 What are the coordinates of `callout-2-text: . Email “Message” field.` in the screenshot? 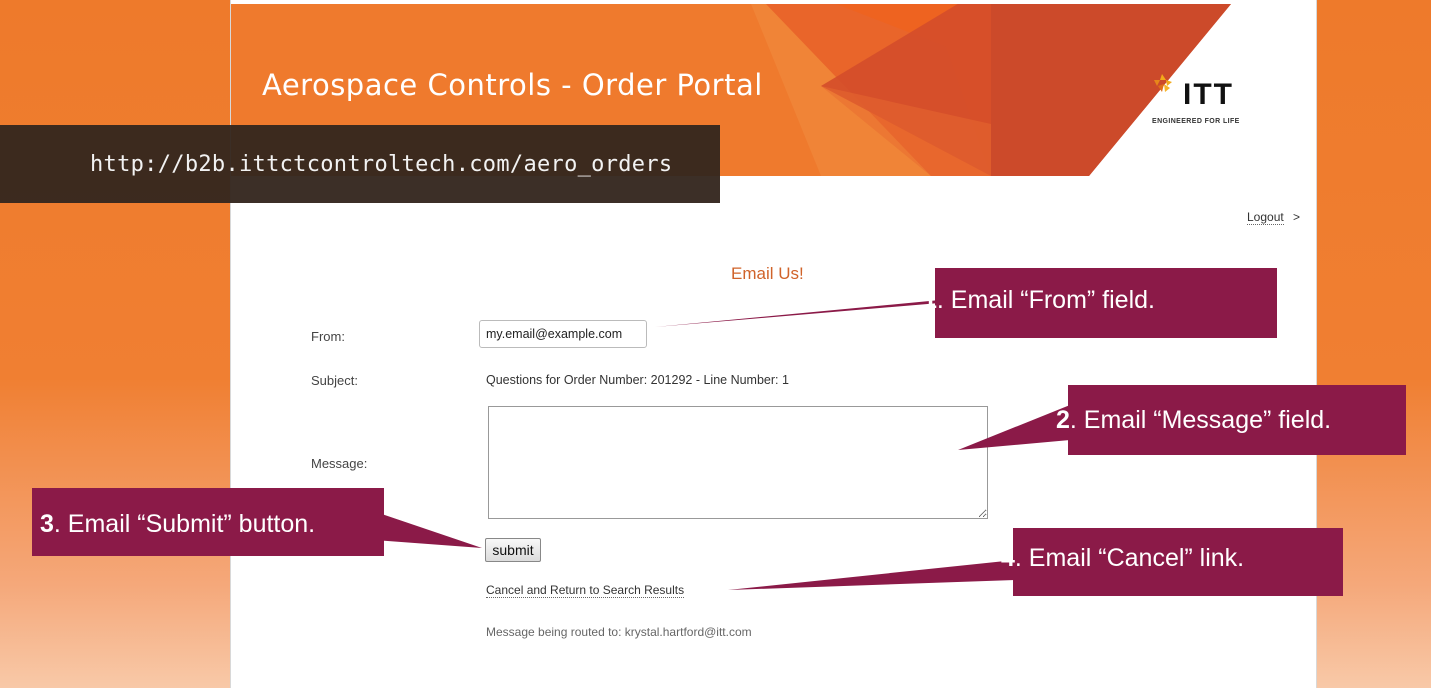 It's located at (1200, 420).